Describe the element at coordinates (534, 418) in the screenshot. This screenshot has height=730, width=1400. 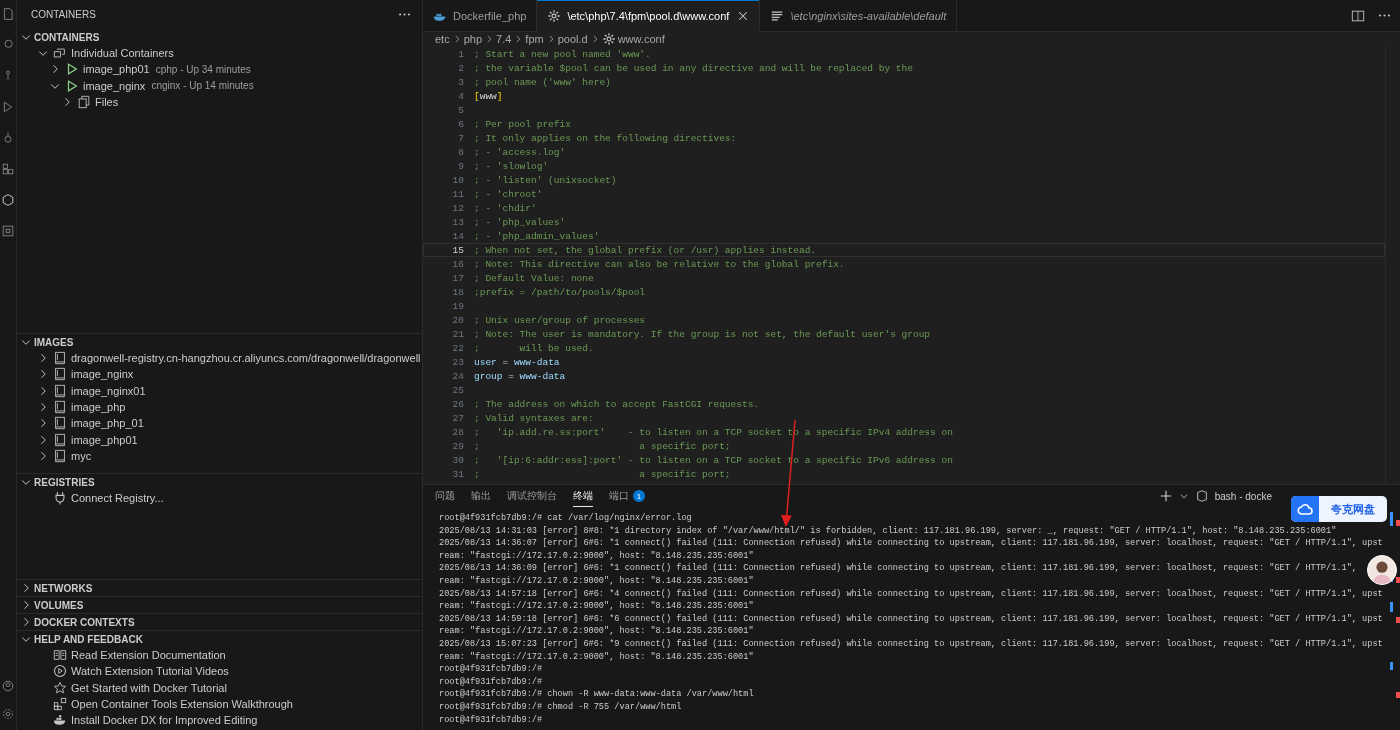
I see `code-line: ; Valid syntaxes are:` at that location.